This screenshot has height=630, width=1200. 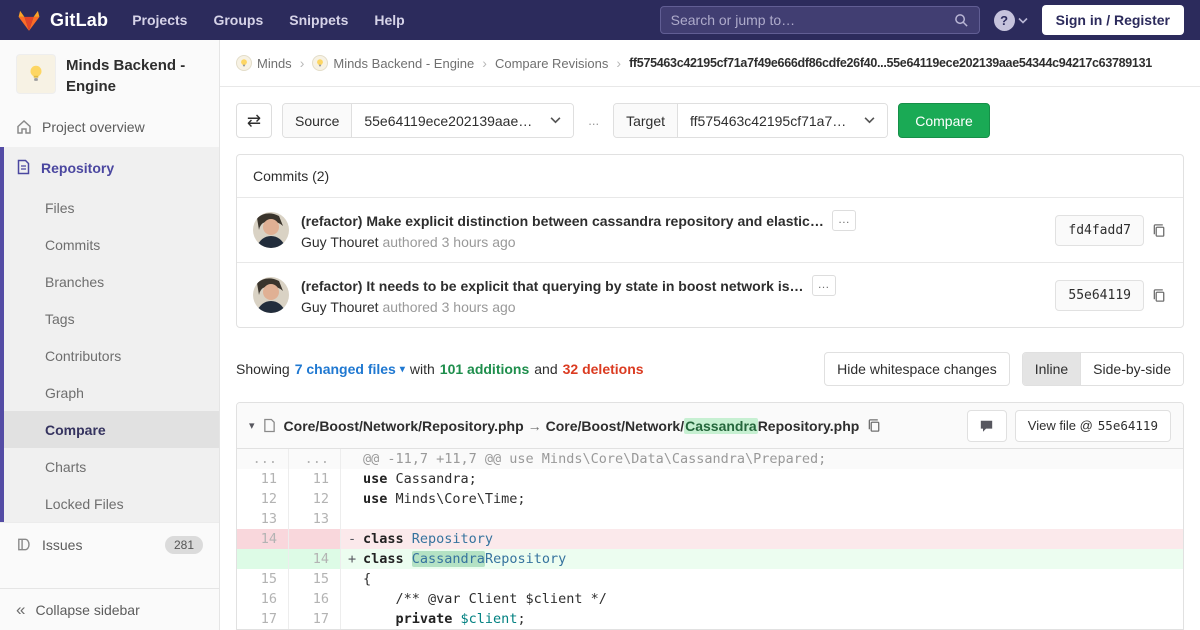 What do you see at coordinates (111, 392) in the screenshot?
I see `sidebar-item-graph: Graph` at bounding box center [111, 392].